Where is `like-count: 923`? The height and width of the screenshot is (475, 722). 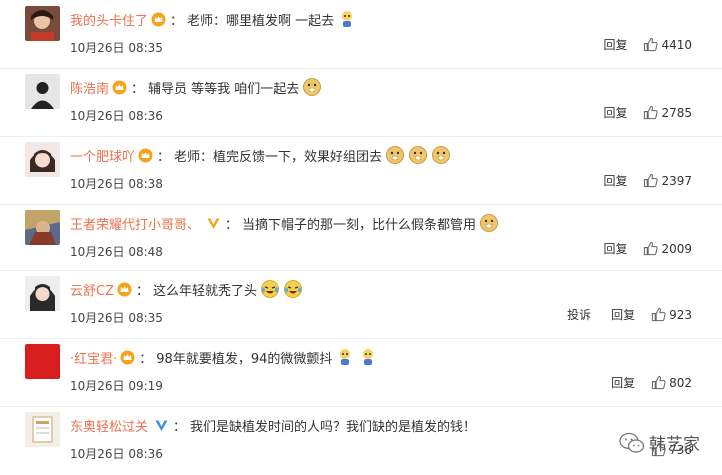
like-count: 923 is located at coordinates (680, 314).